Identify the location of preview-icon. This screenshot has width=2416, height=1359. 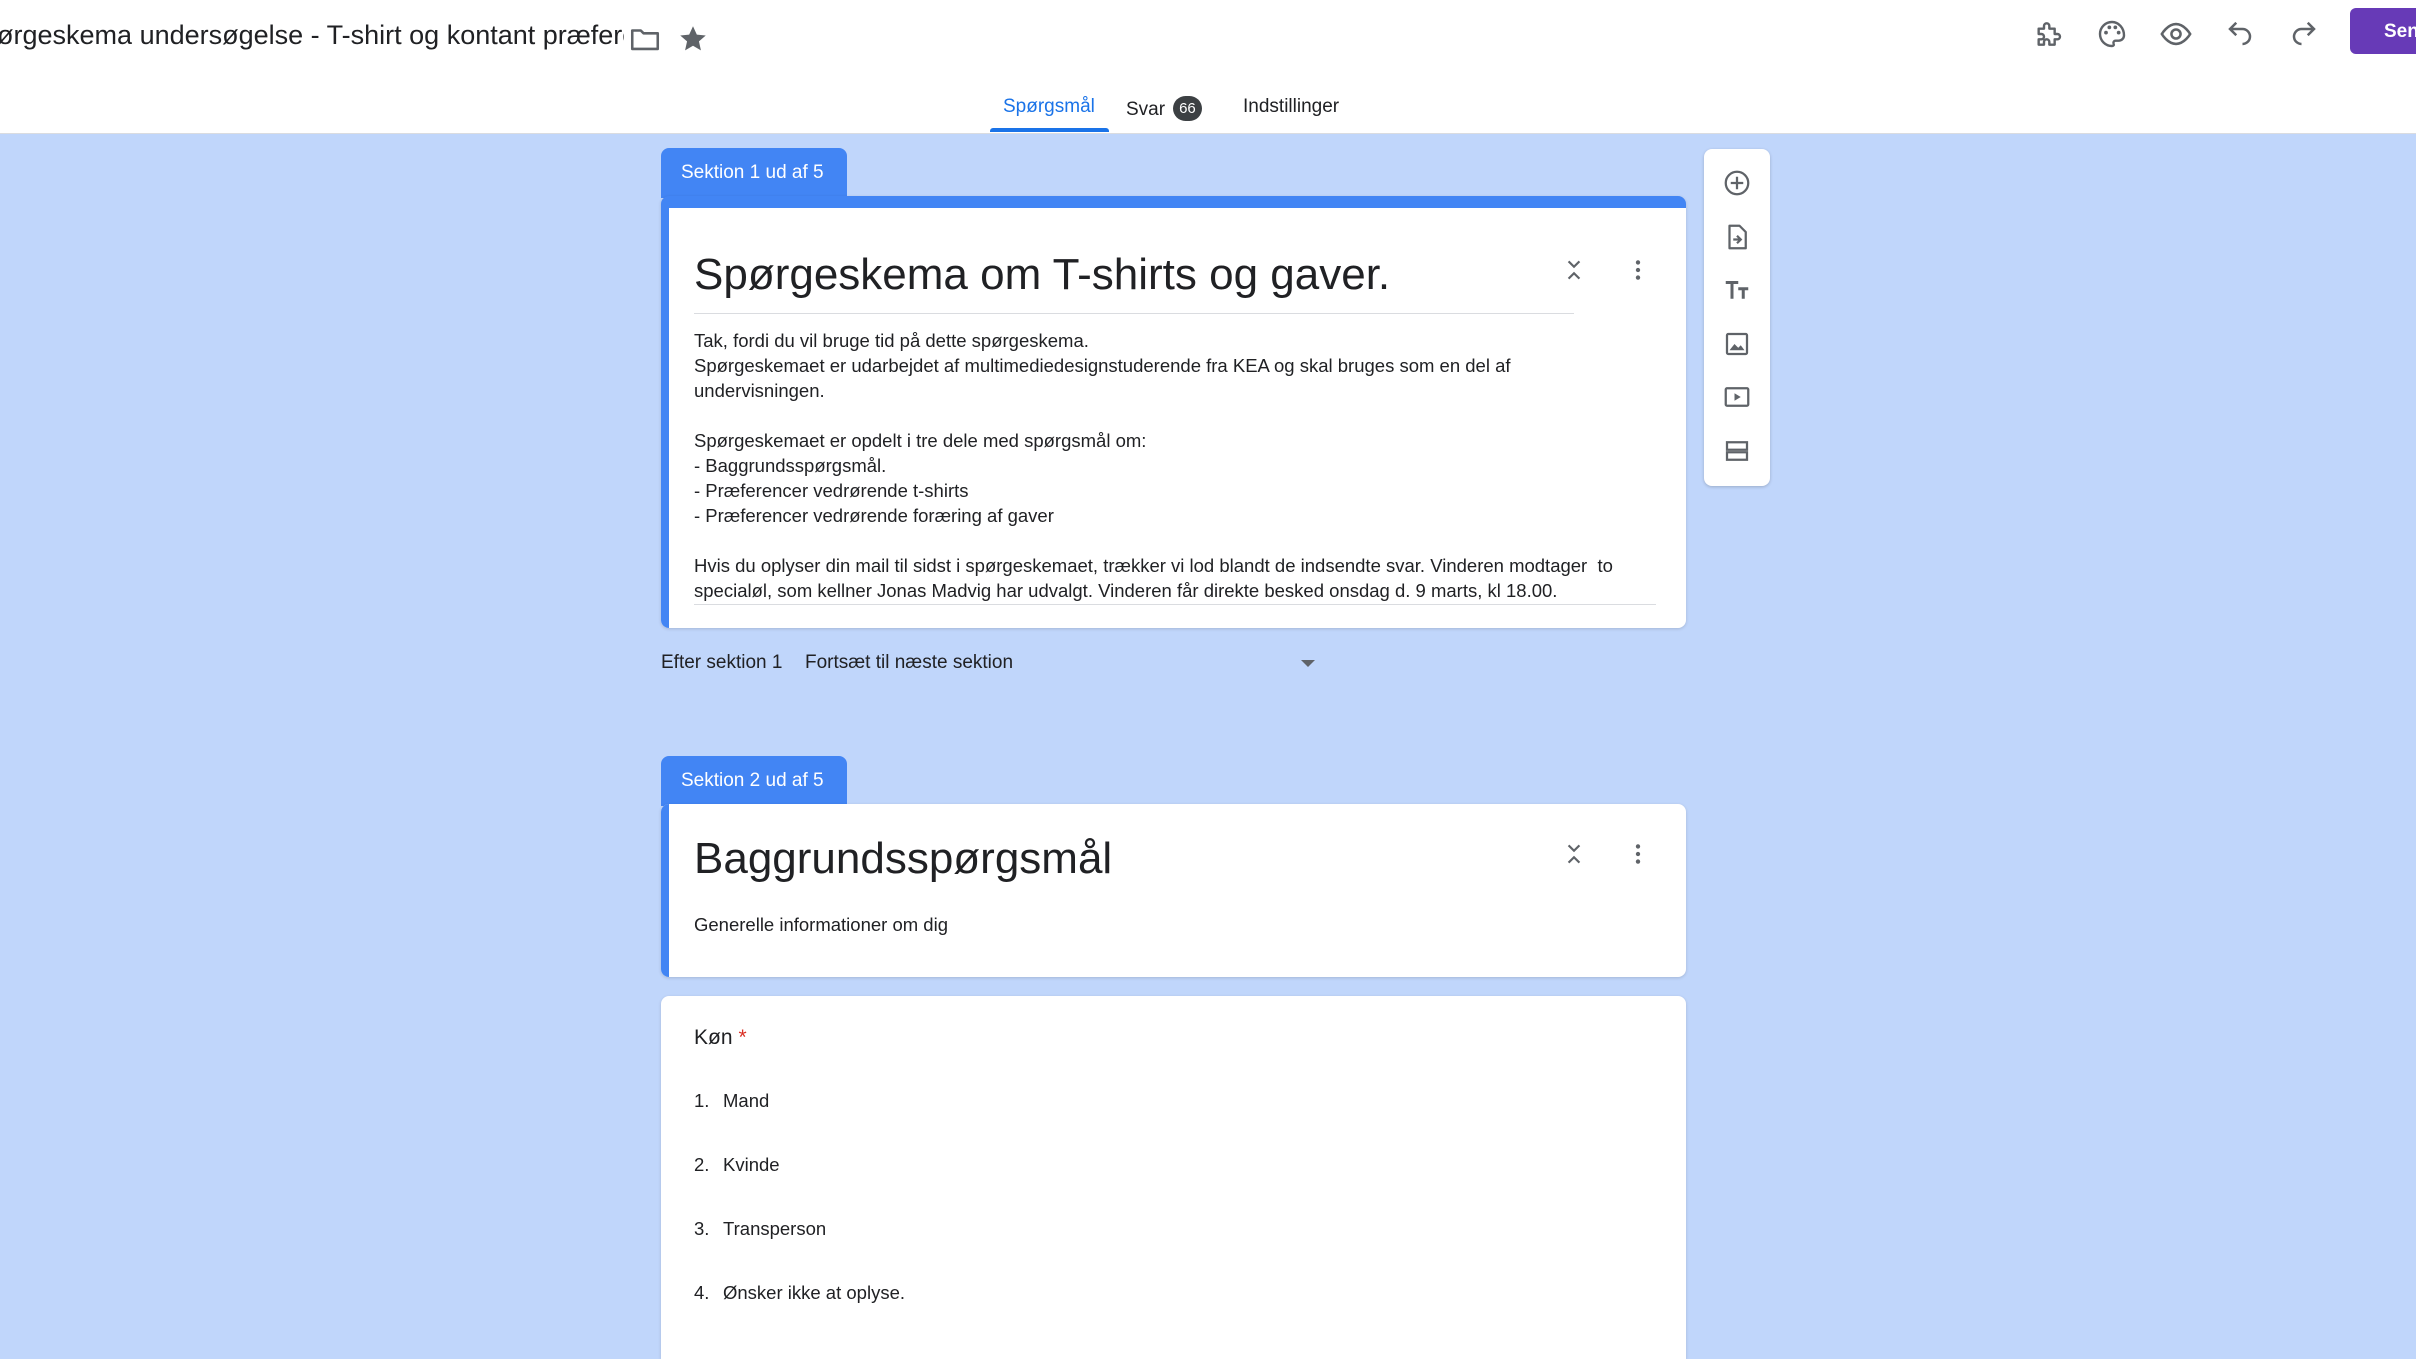
(2176, 34).